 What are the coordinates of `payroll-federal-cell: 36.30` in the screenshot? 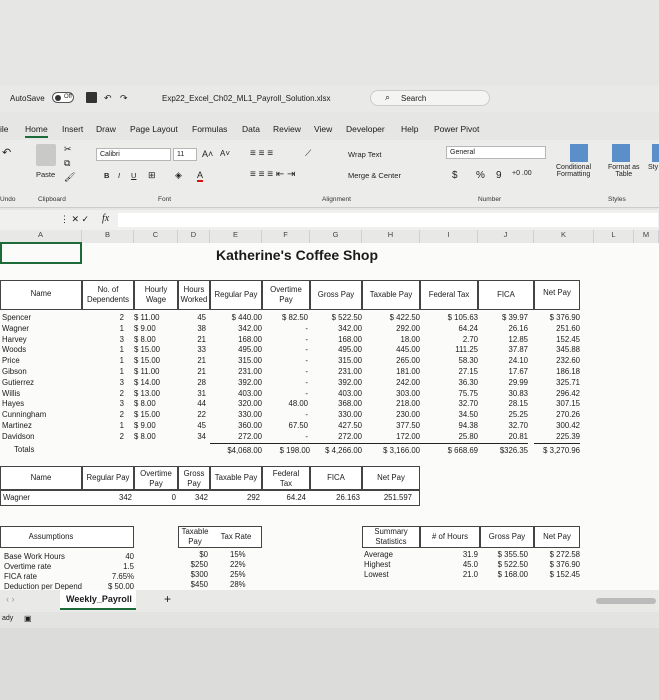 It's located at (449, 383).